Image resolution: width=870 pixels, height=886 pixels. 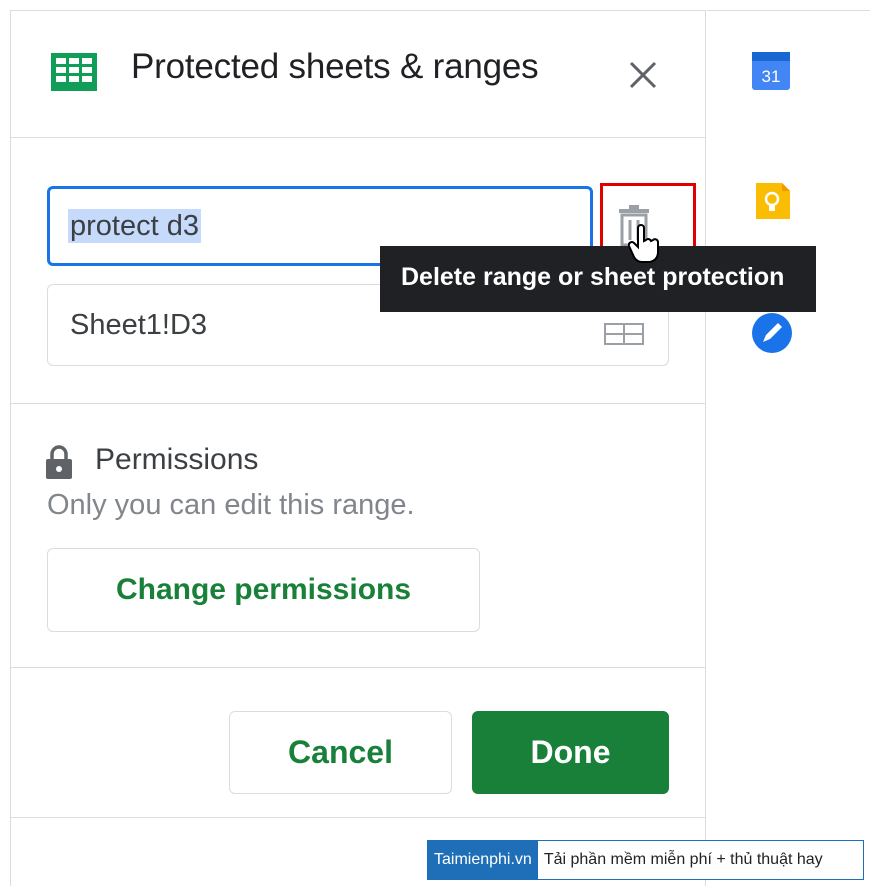 I want to click on watermark-brand: Taimienphi.vn, so click(x=483, y=860).